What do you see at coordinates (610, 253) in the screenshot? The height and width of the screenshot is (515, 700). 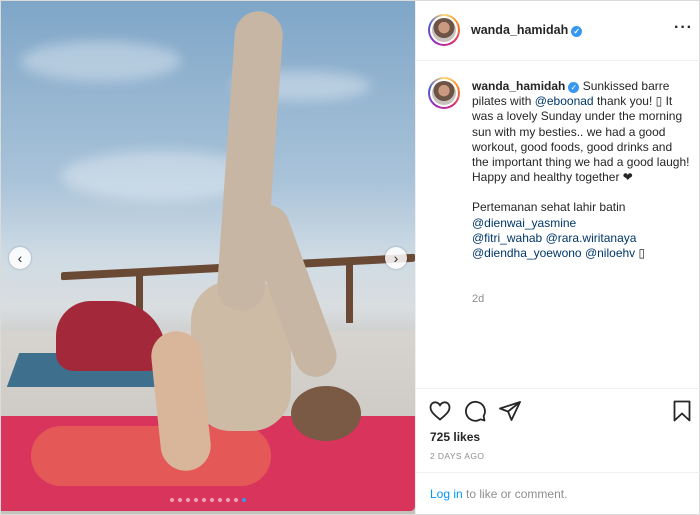 I see `mention-link: @niloehv` at bounding box center [610, 253].